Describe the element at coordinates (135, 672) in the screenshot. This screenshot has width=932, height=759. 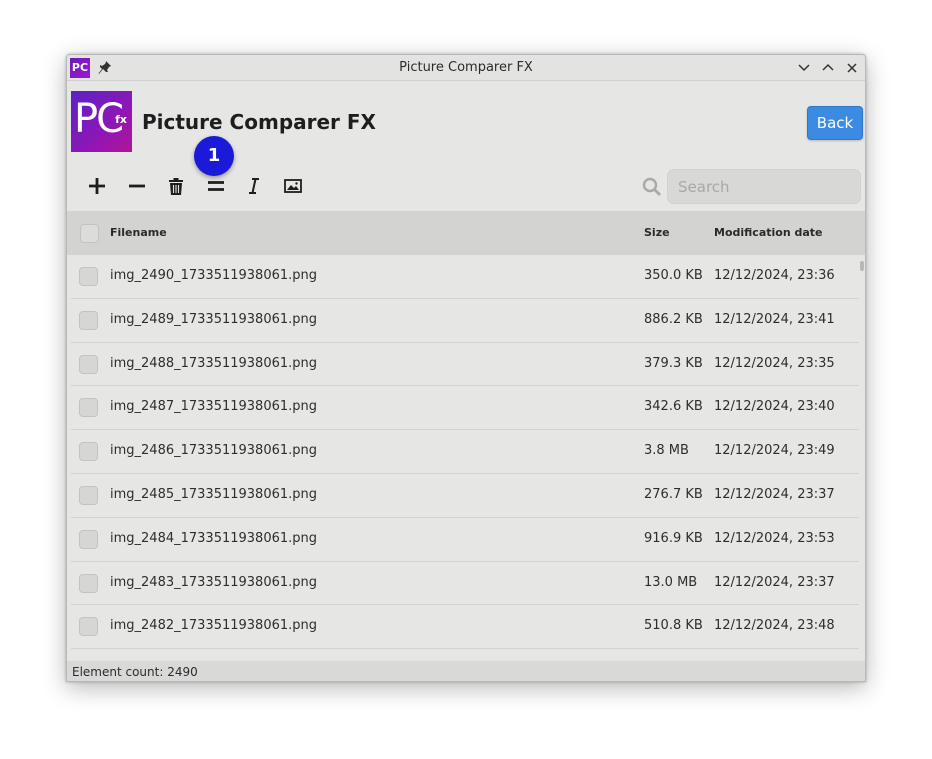
I see `element-count: Element count: 2490` at that location.